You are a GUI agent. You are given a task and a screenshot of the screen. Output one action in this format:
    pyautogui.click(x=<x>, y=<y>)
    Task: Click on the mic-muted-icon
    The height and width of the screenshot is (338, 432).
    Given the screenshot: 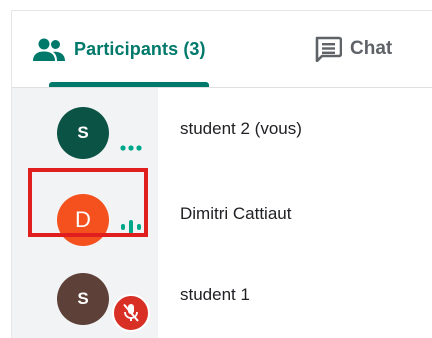 What is the action you would take?
    pyautogui.click(x=131, y=313)
    